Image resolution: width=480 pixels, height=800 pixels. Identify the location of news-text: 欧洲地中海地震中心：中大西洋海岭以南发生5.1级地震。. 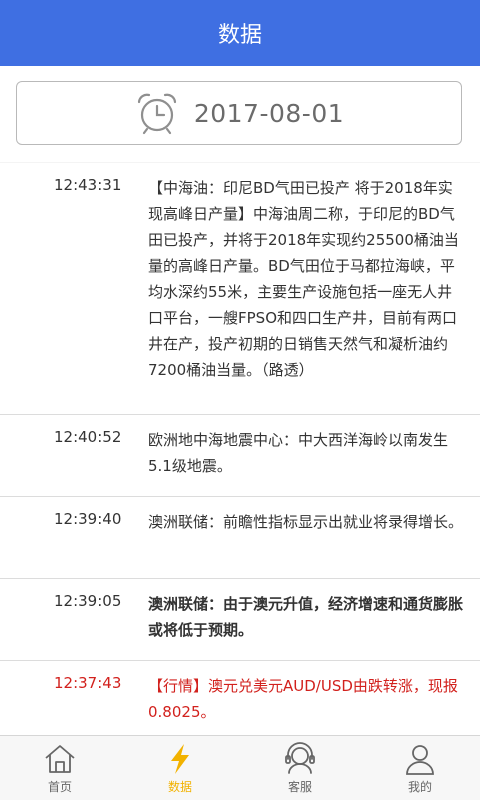
(298, 453).